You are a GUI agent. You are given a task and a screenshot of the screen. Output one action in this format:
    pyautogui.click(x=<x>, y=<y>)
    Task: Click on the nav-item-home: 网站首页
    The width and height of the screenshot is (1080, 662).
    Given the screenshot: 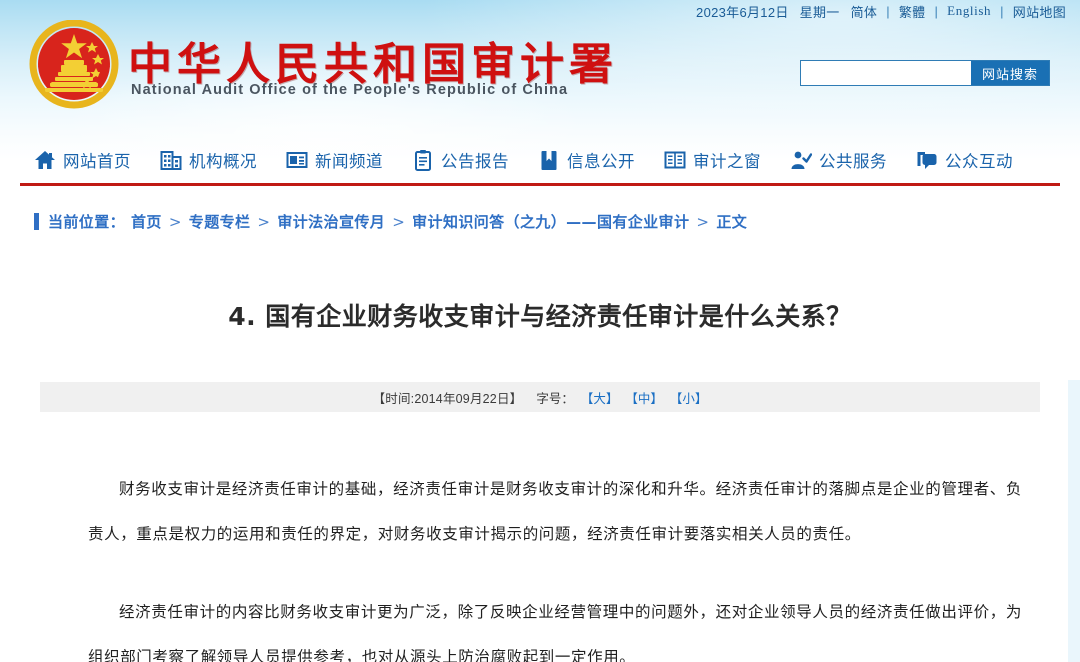 What is the action you would take?
    pyautogui.click(x=82, y=160)
    